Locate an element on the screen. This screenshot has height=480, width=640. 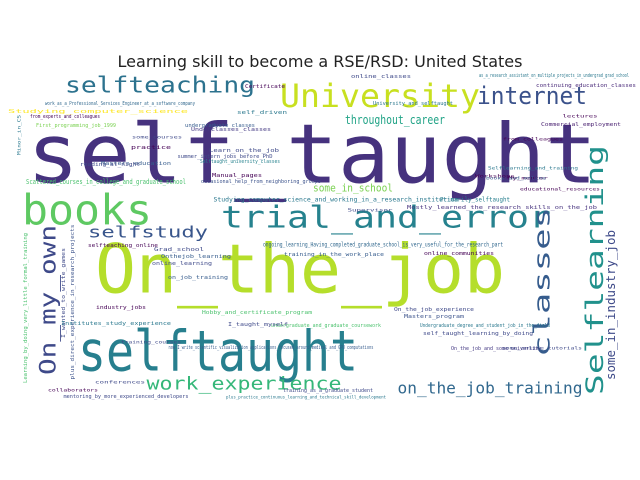
cloud-word: some_online_tutorials is located at coordinates (542, 348).